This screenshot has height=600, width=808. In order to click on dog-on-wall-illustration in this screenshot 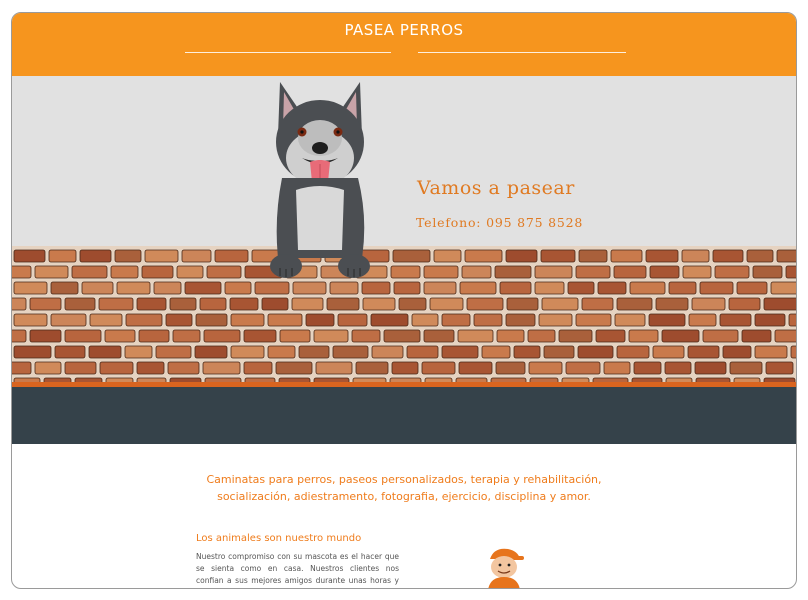, I will do `click(320, 180)`.